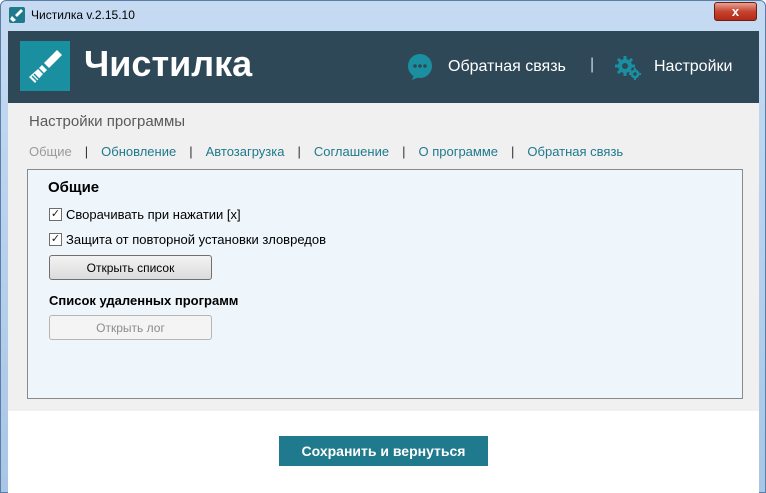  I want to click on gear-icon, so click(628, 68).